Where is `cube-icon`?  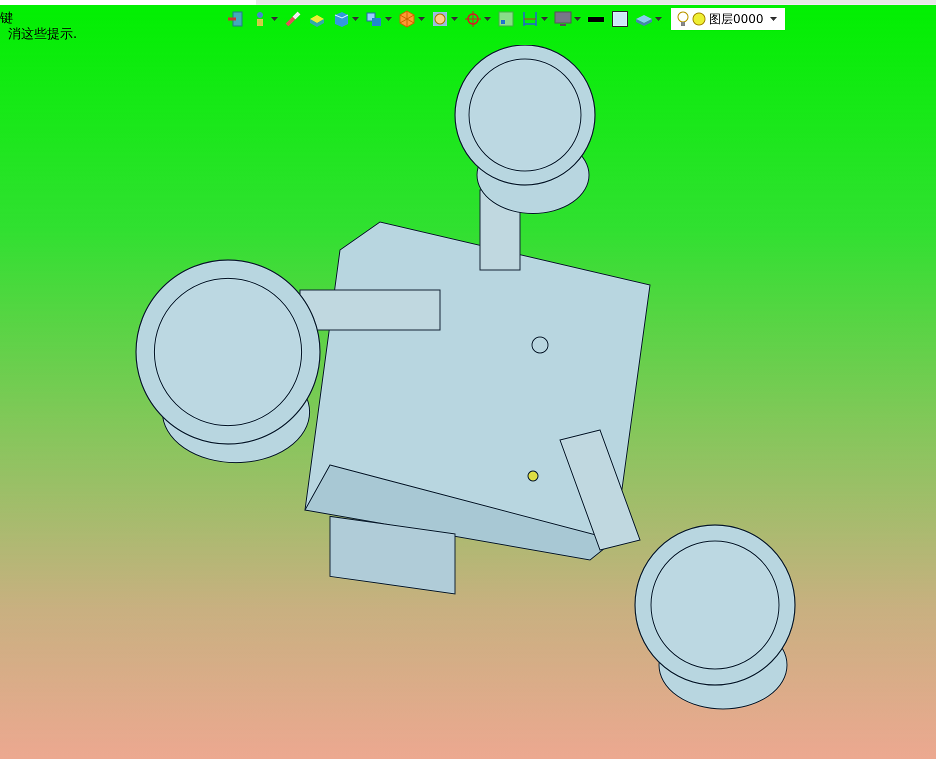
cube-icon is located at coordinates (341, 19).